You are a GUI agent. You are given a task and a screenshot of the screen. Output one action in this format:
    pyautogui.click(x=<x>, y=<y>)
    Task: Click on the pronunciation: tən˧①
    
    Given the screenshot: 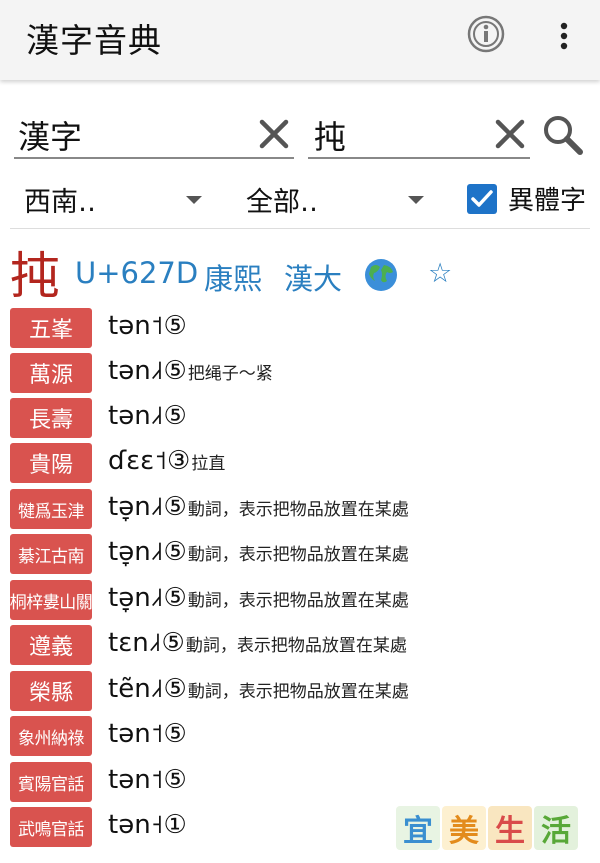 What is the action you would take?
    pyautogui.click(x=148, y=825)
    